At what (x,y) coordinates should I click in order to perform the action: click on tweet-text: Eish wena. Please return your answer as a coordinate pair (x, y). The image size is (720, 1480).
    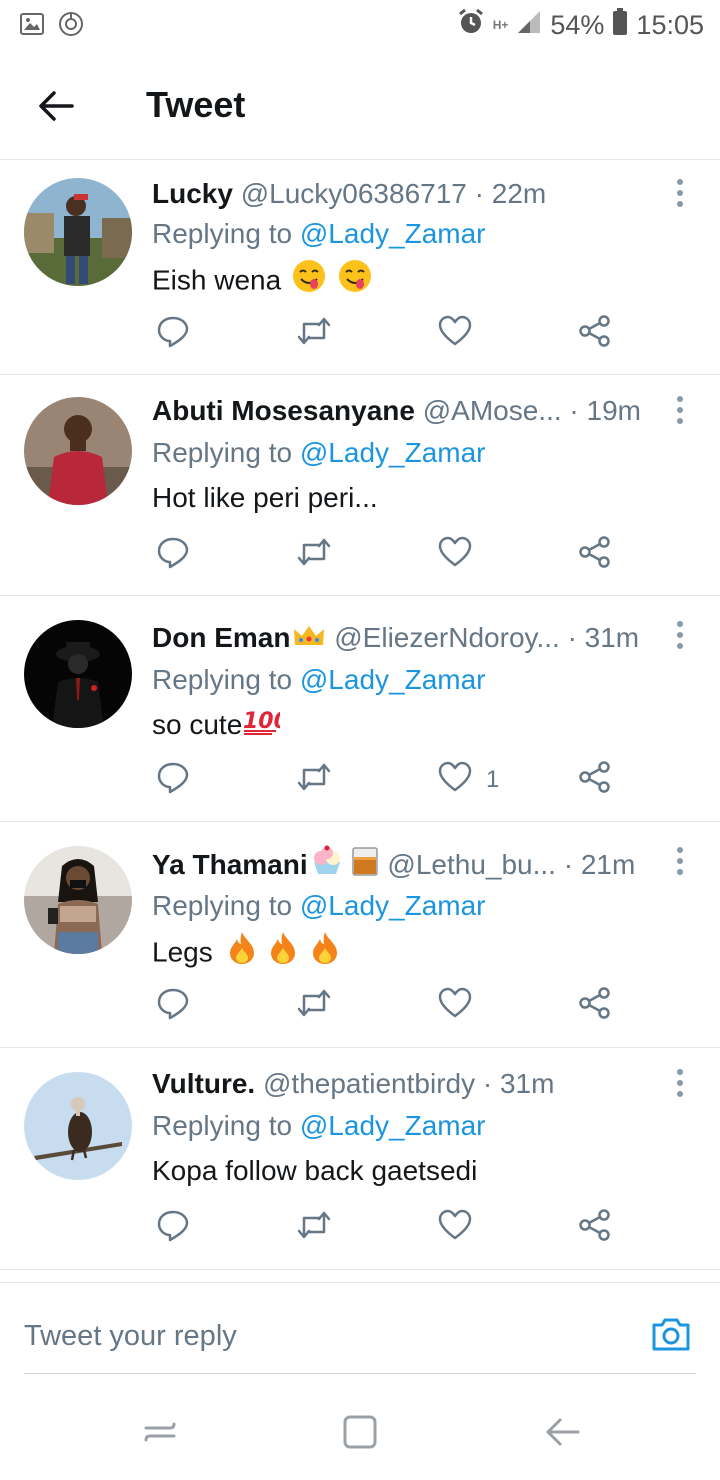
    Looking at the image, I should click on (262, 282).